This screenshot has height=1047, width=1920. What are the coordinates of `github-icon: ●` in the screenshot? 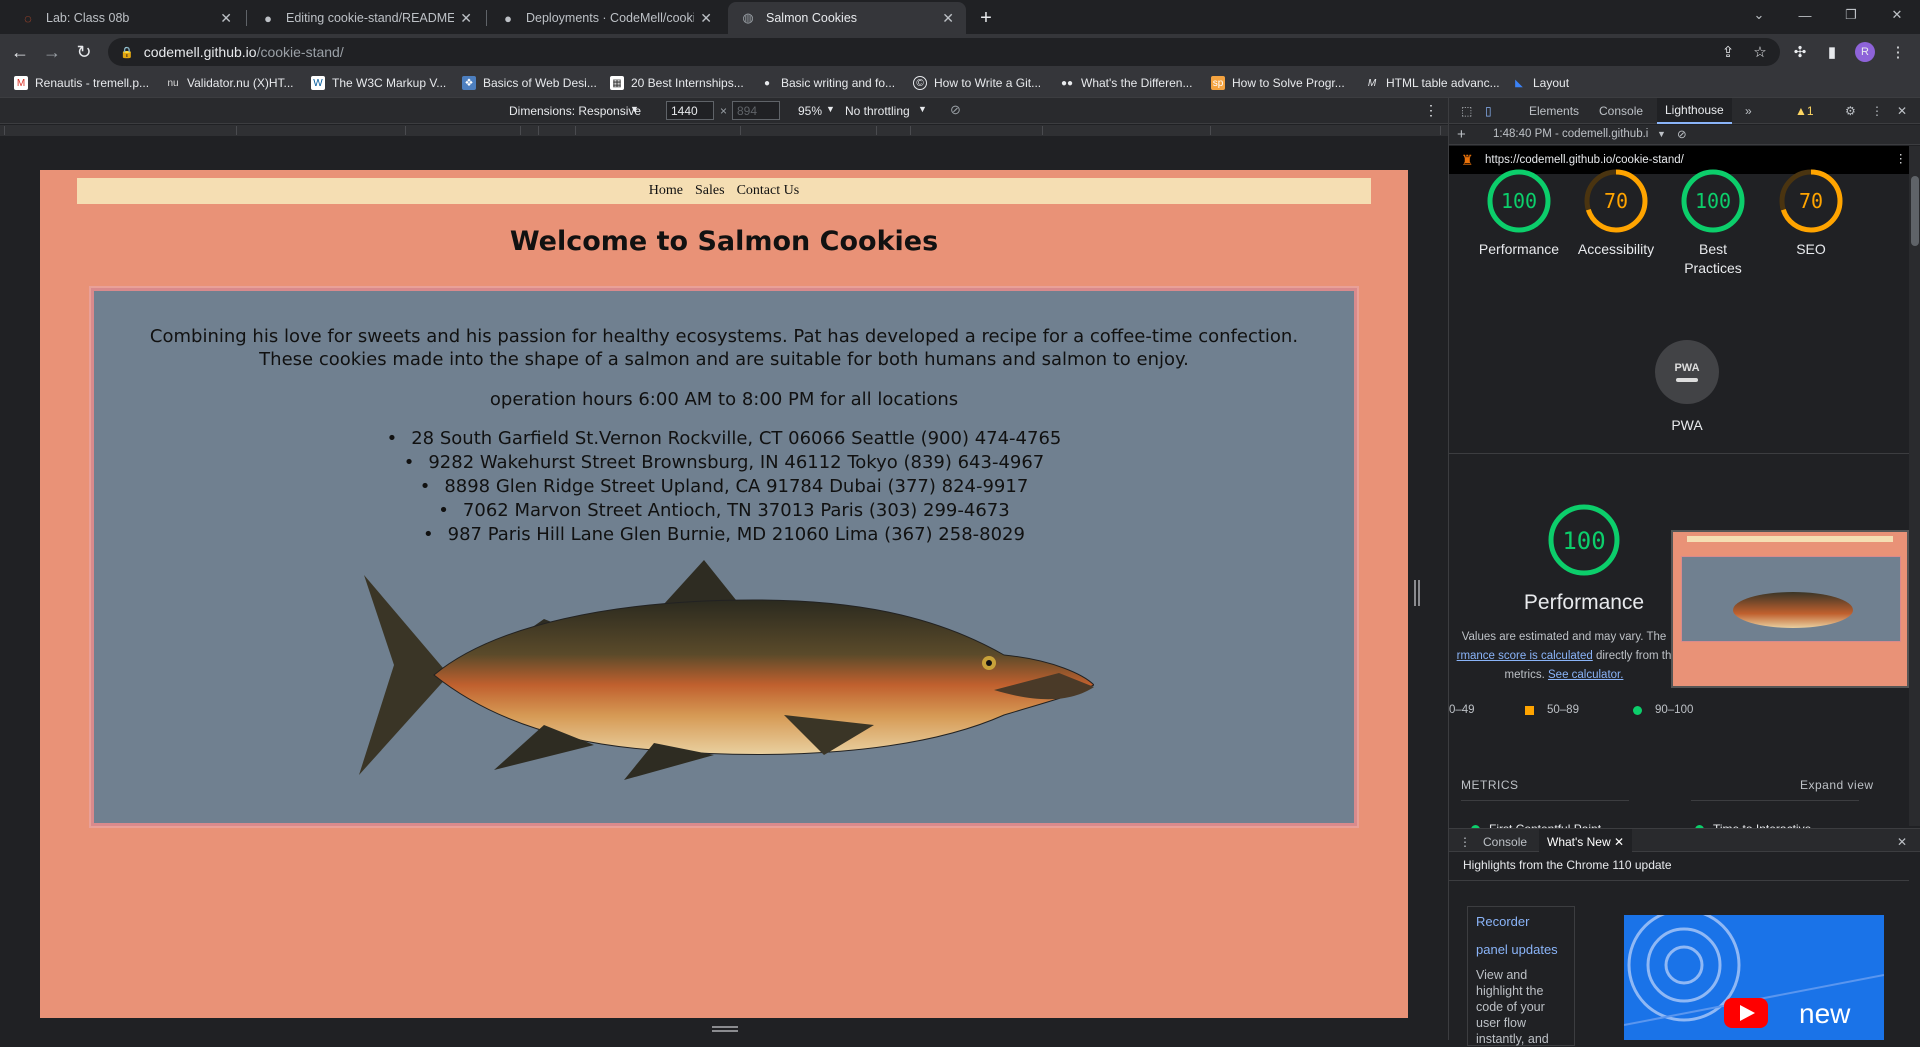 It's located at (767, 83).